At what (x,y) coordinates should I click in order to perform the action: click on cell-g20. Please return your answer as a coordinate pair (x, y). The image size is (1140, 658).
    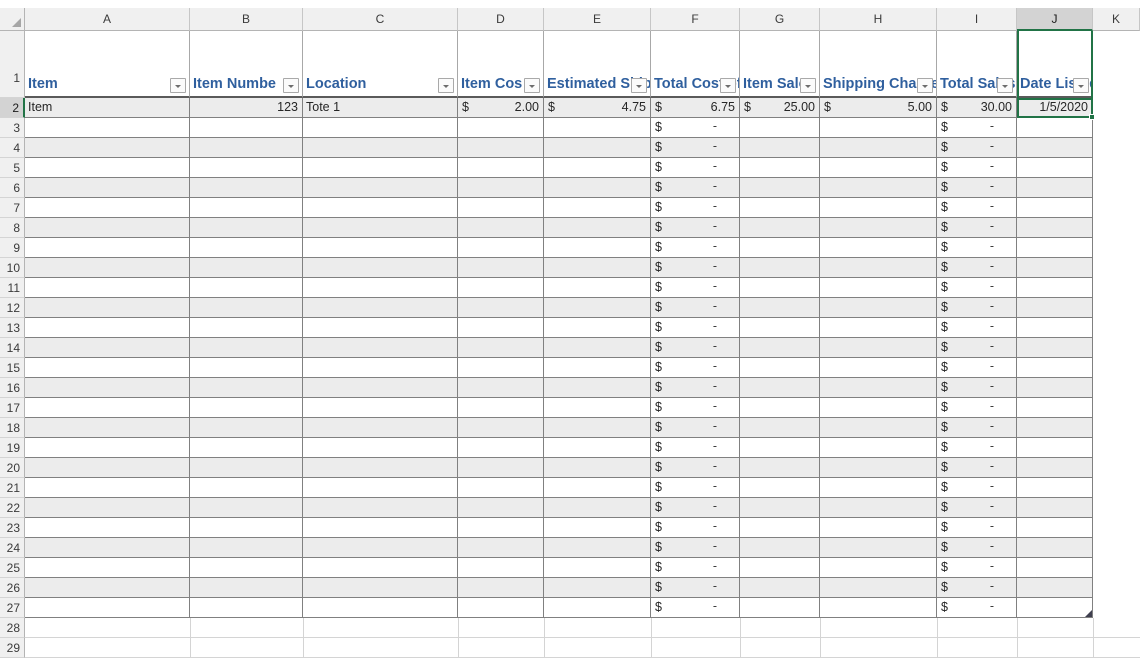
    Looking at the image, I should click on (780, 468).